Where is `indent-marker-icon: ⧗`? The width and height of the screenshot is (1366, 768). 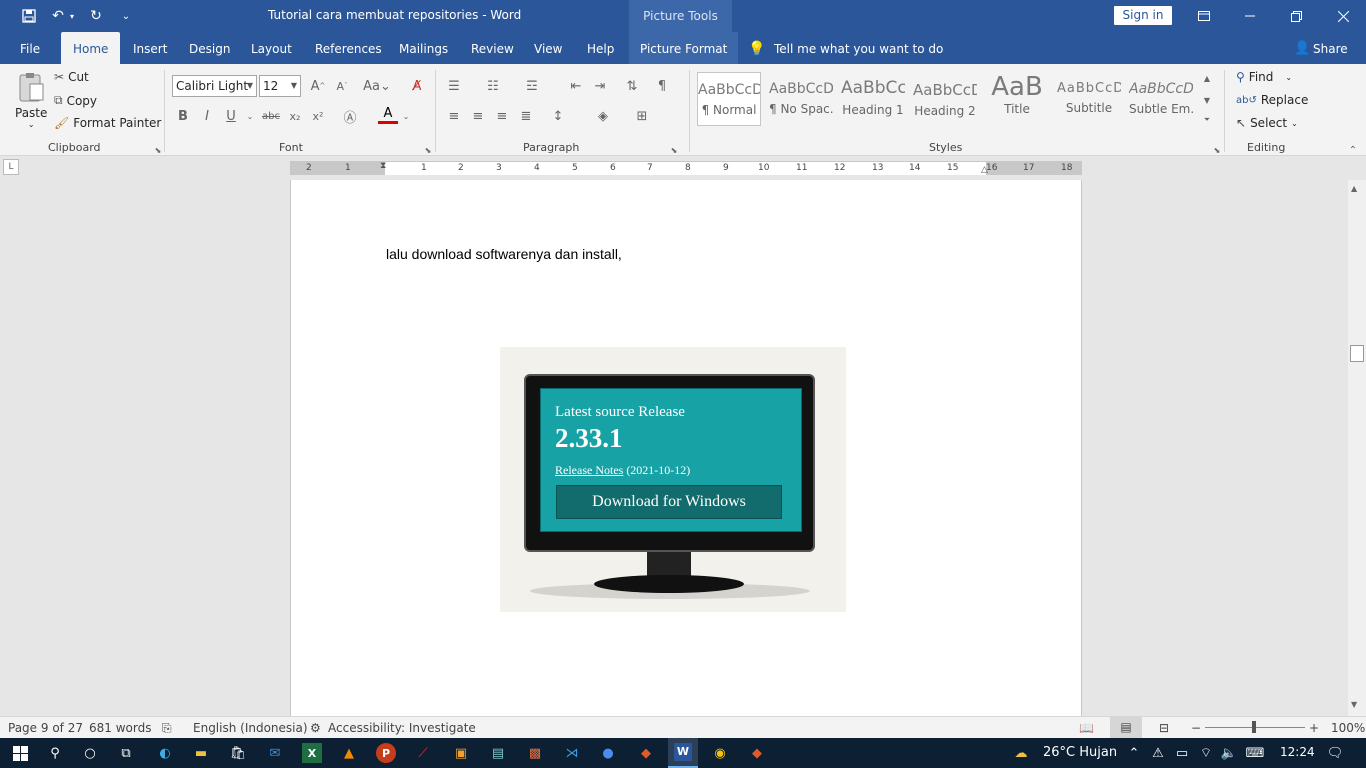 indent-marker-icon: ⧗ is located at coordinates (383, 166).